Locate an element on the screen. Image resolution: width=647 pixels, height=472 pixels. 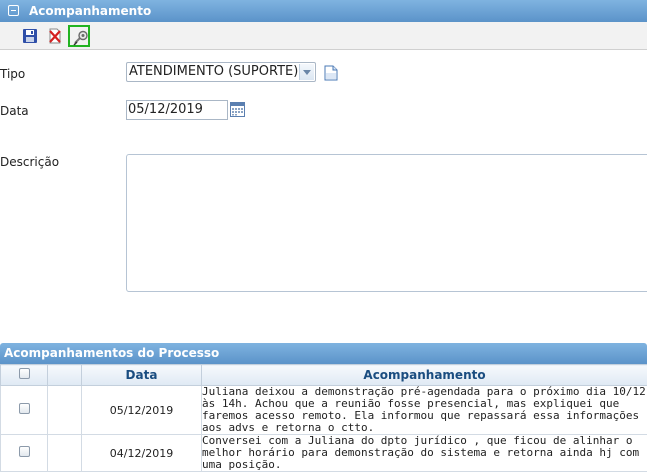
chevron-down-icon is located at coordinates (306, 72).